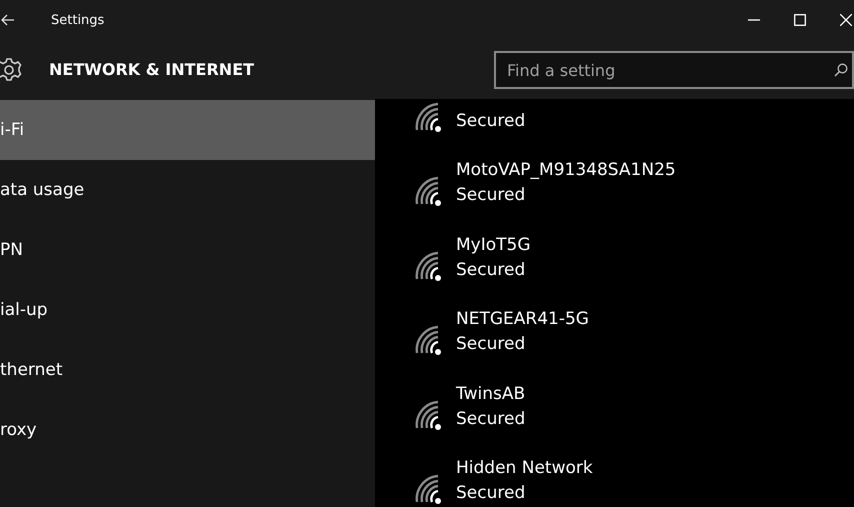 This screenshot has width=854, height=507. I want to click on network-name: MotoVAP_M91348SA1N25, so click(566, 170).